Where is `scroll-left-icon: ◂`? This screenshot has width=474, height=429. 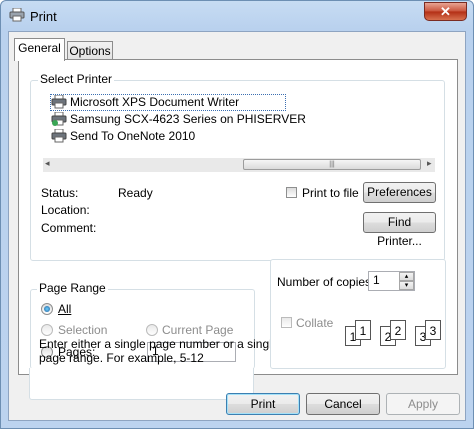
scroll-left-icon: ◂ is located at coordinates (47, 163).